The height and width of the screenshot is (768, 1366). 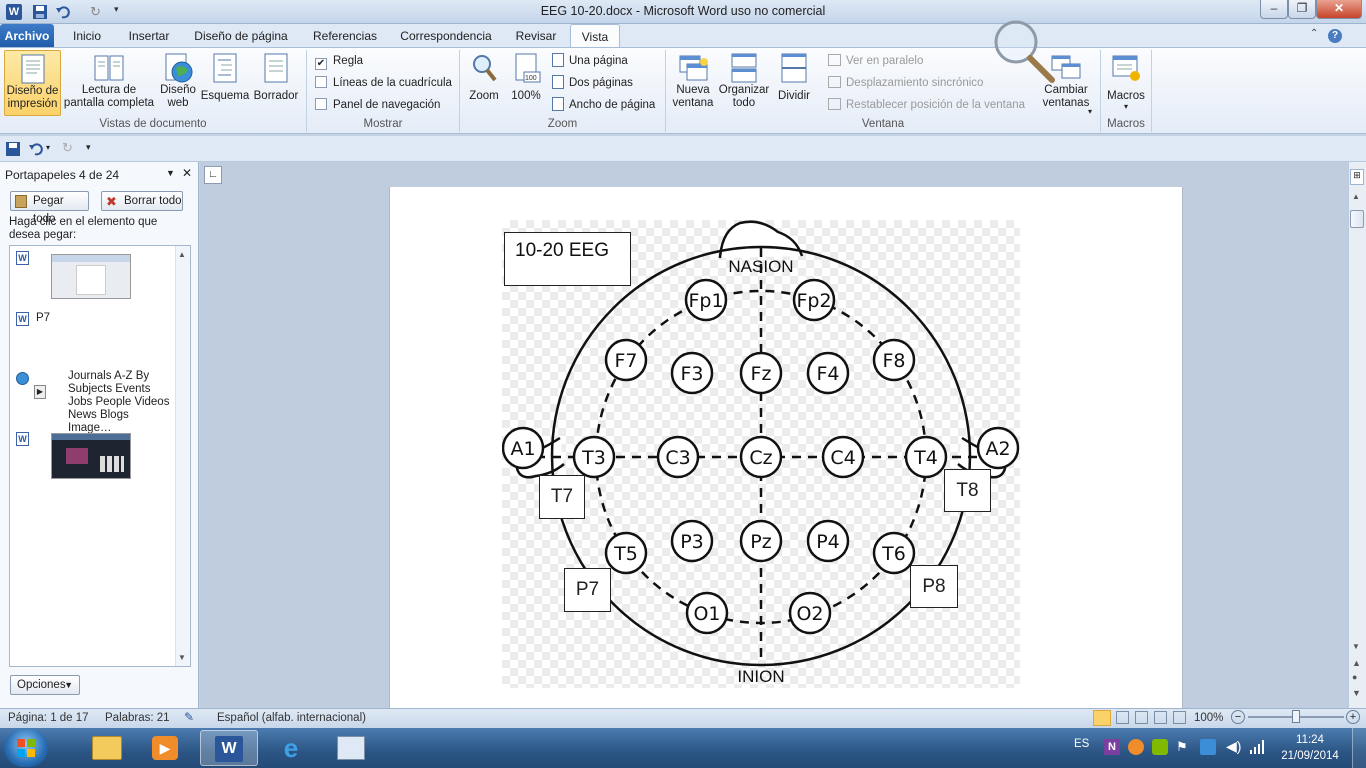 I want to click on security-tray-icon, so click(x=1208, y=747).